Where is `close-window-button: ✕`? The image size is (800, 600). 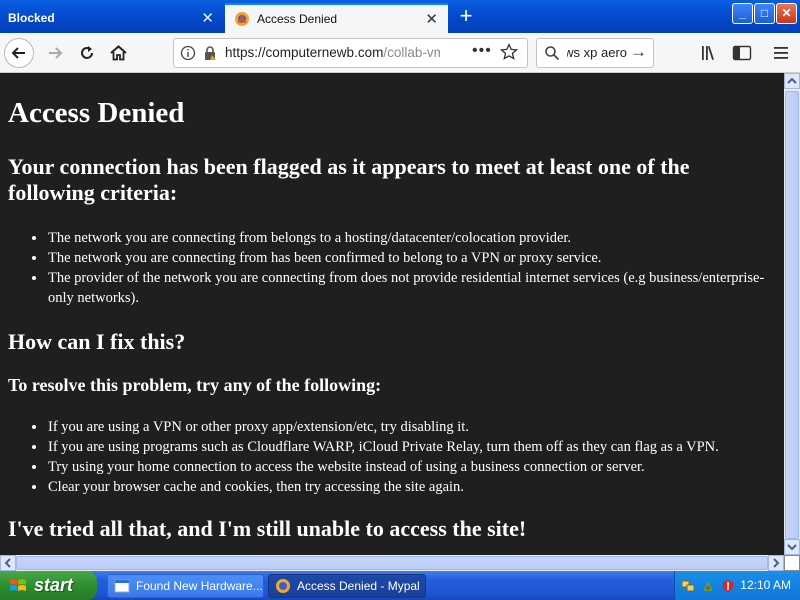 close-window-button: ✕ is located at coordinates (786, 13).